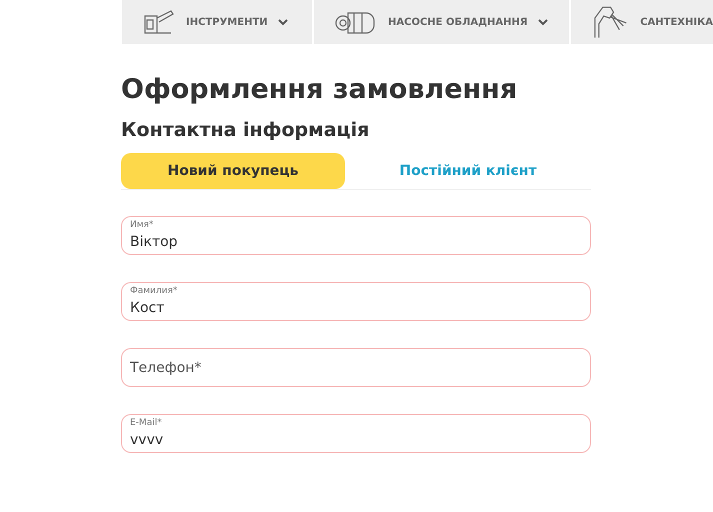  I want to click on customer-tab: Новий покупець, so click(233, 171).